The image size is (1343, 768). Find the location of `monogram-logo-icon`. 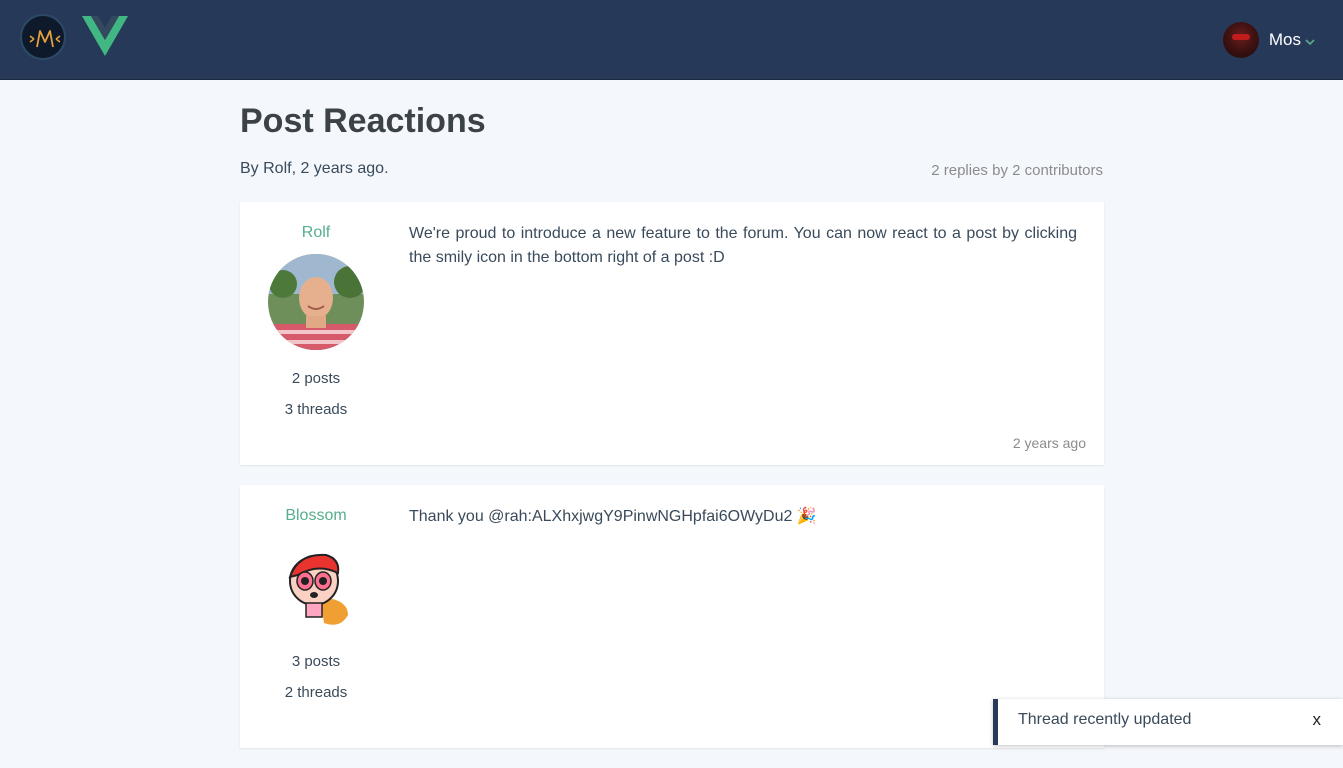

monogram-logo-icon is located at coordinates (45, 39).